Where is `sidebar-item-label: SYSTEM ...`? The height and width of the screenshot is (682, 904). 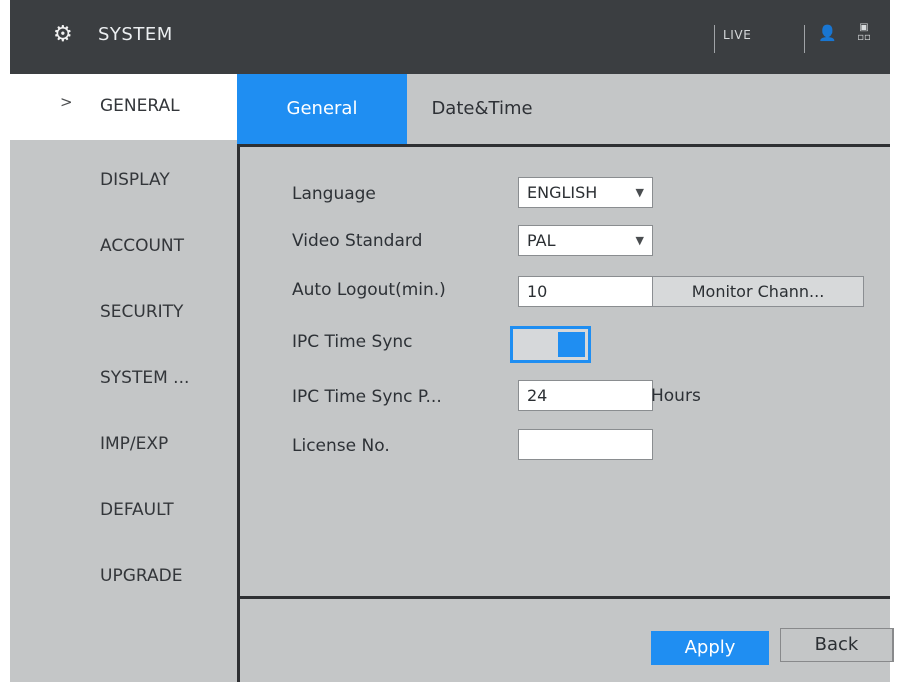 sidebar-item-label: SYSTEM ... is located at coordinates (145, 378).